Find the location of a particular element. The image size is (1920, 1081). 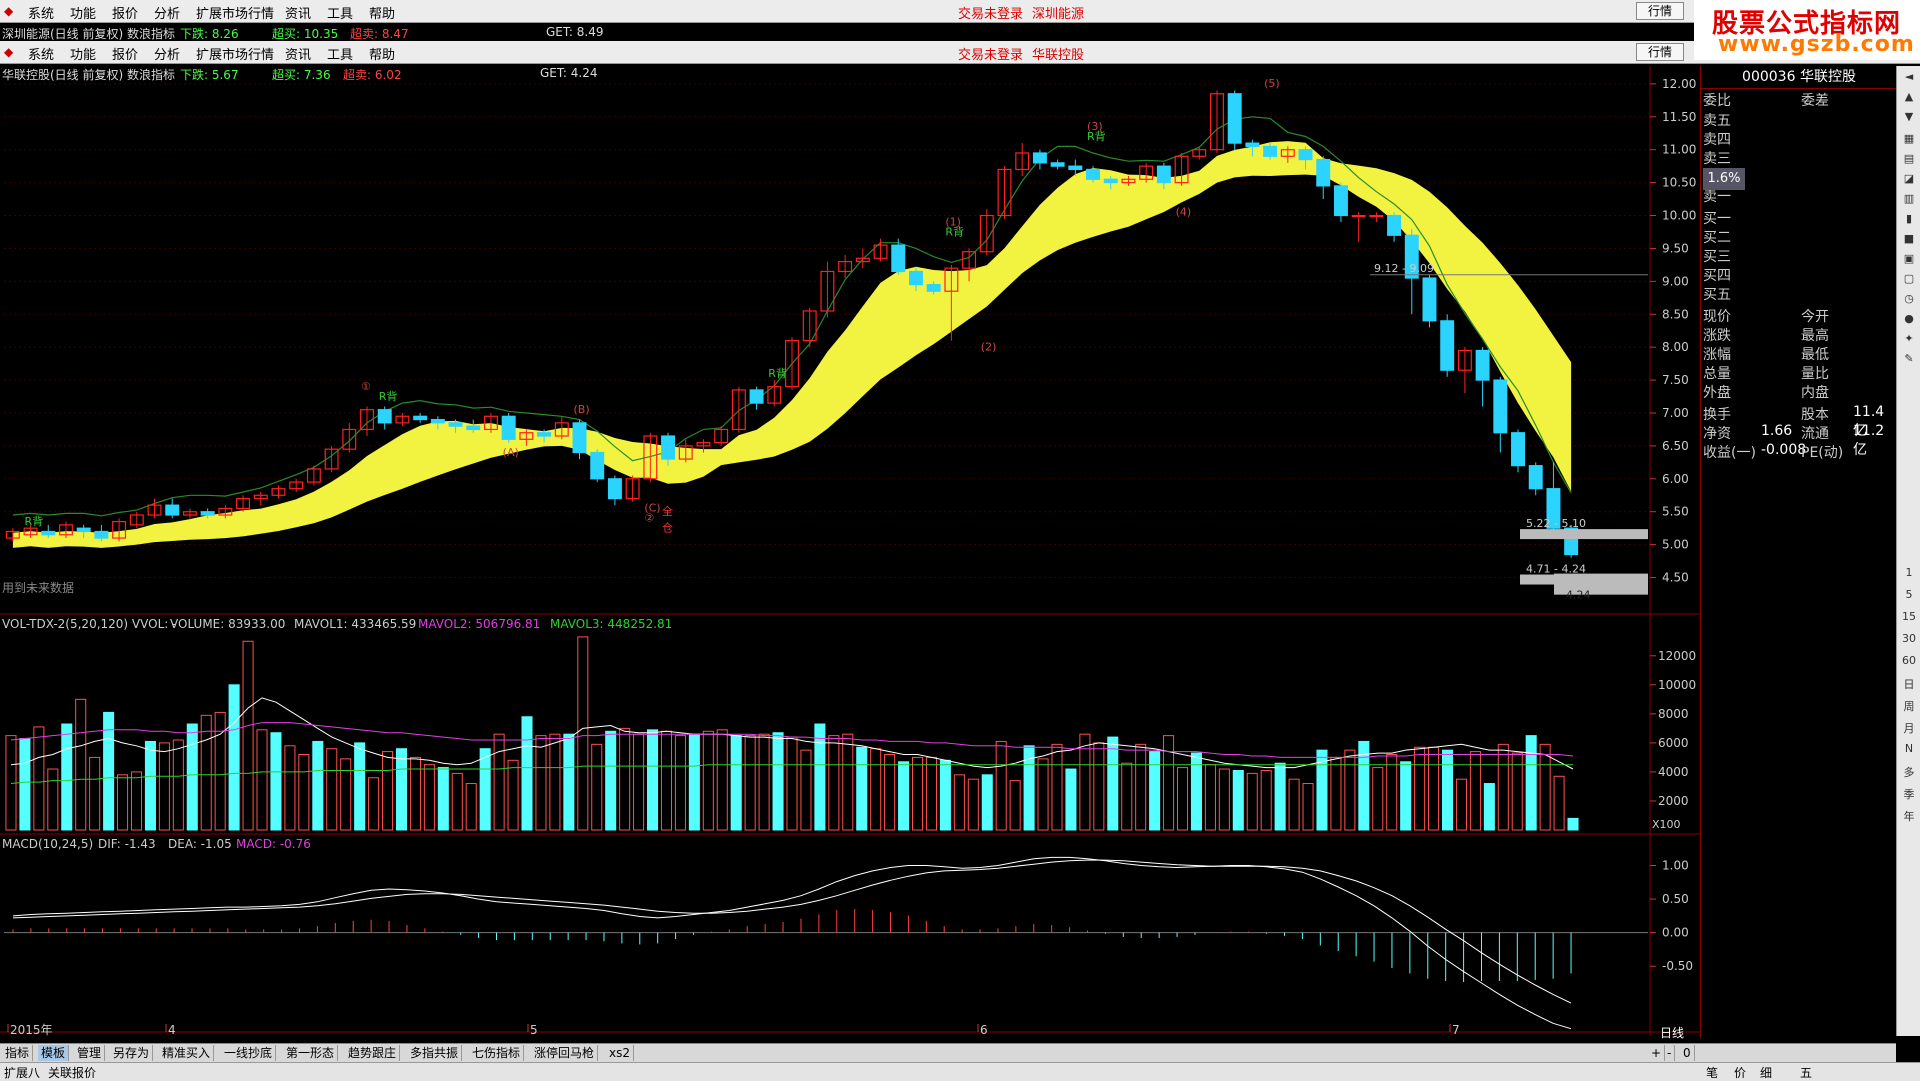

grid-icon: ▦ is located at coordinates (1909, 139).